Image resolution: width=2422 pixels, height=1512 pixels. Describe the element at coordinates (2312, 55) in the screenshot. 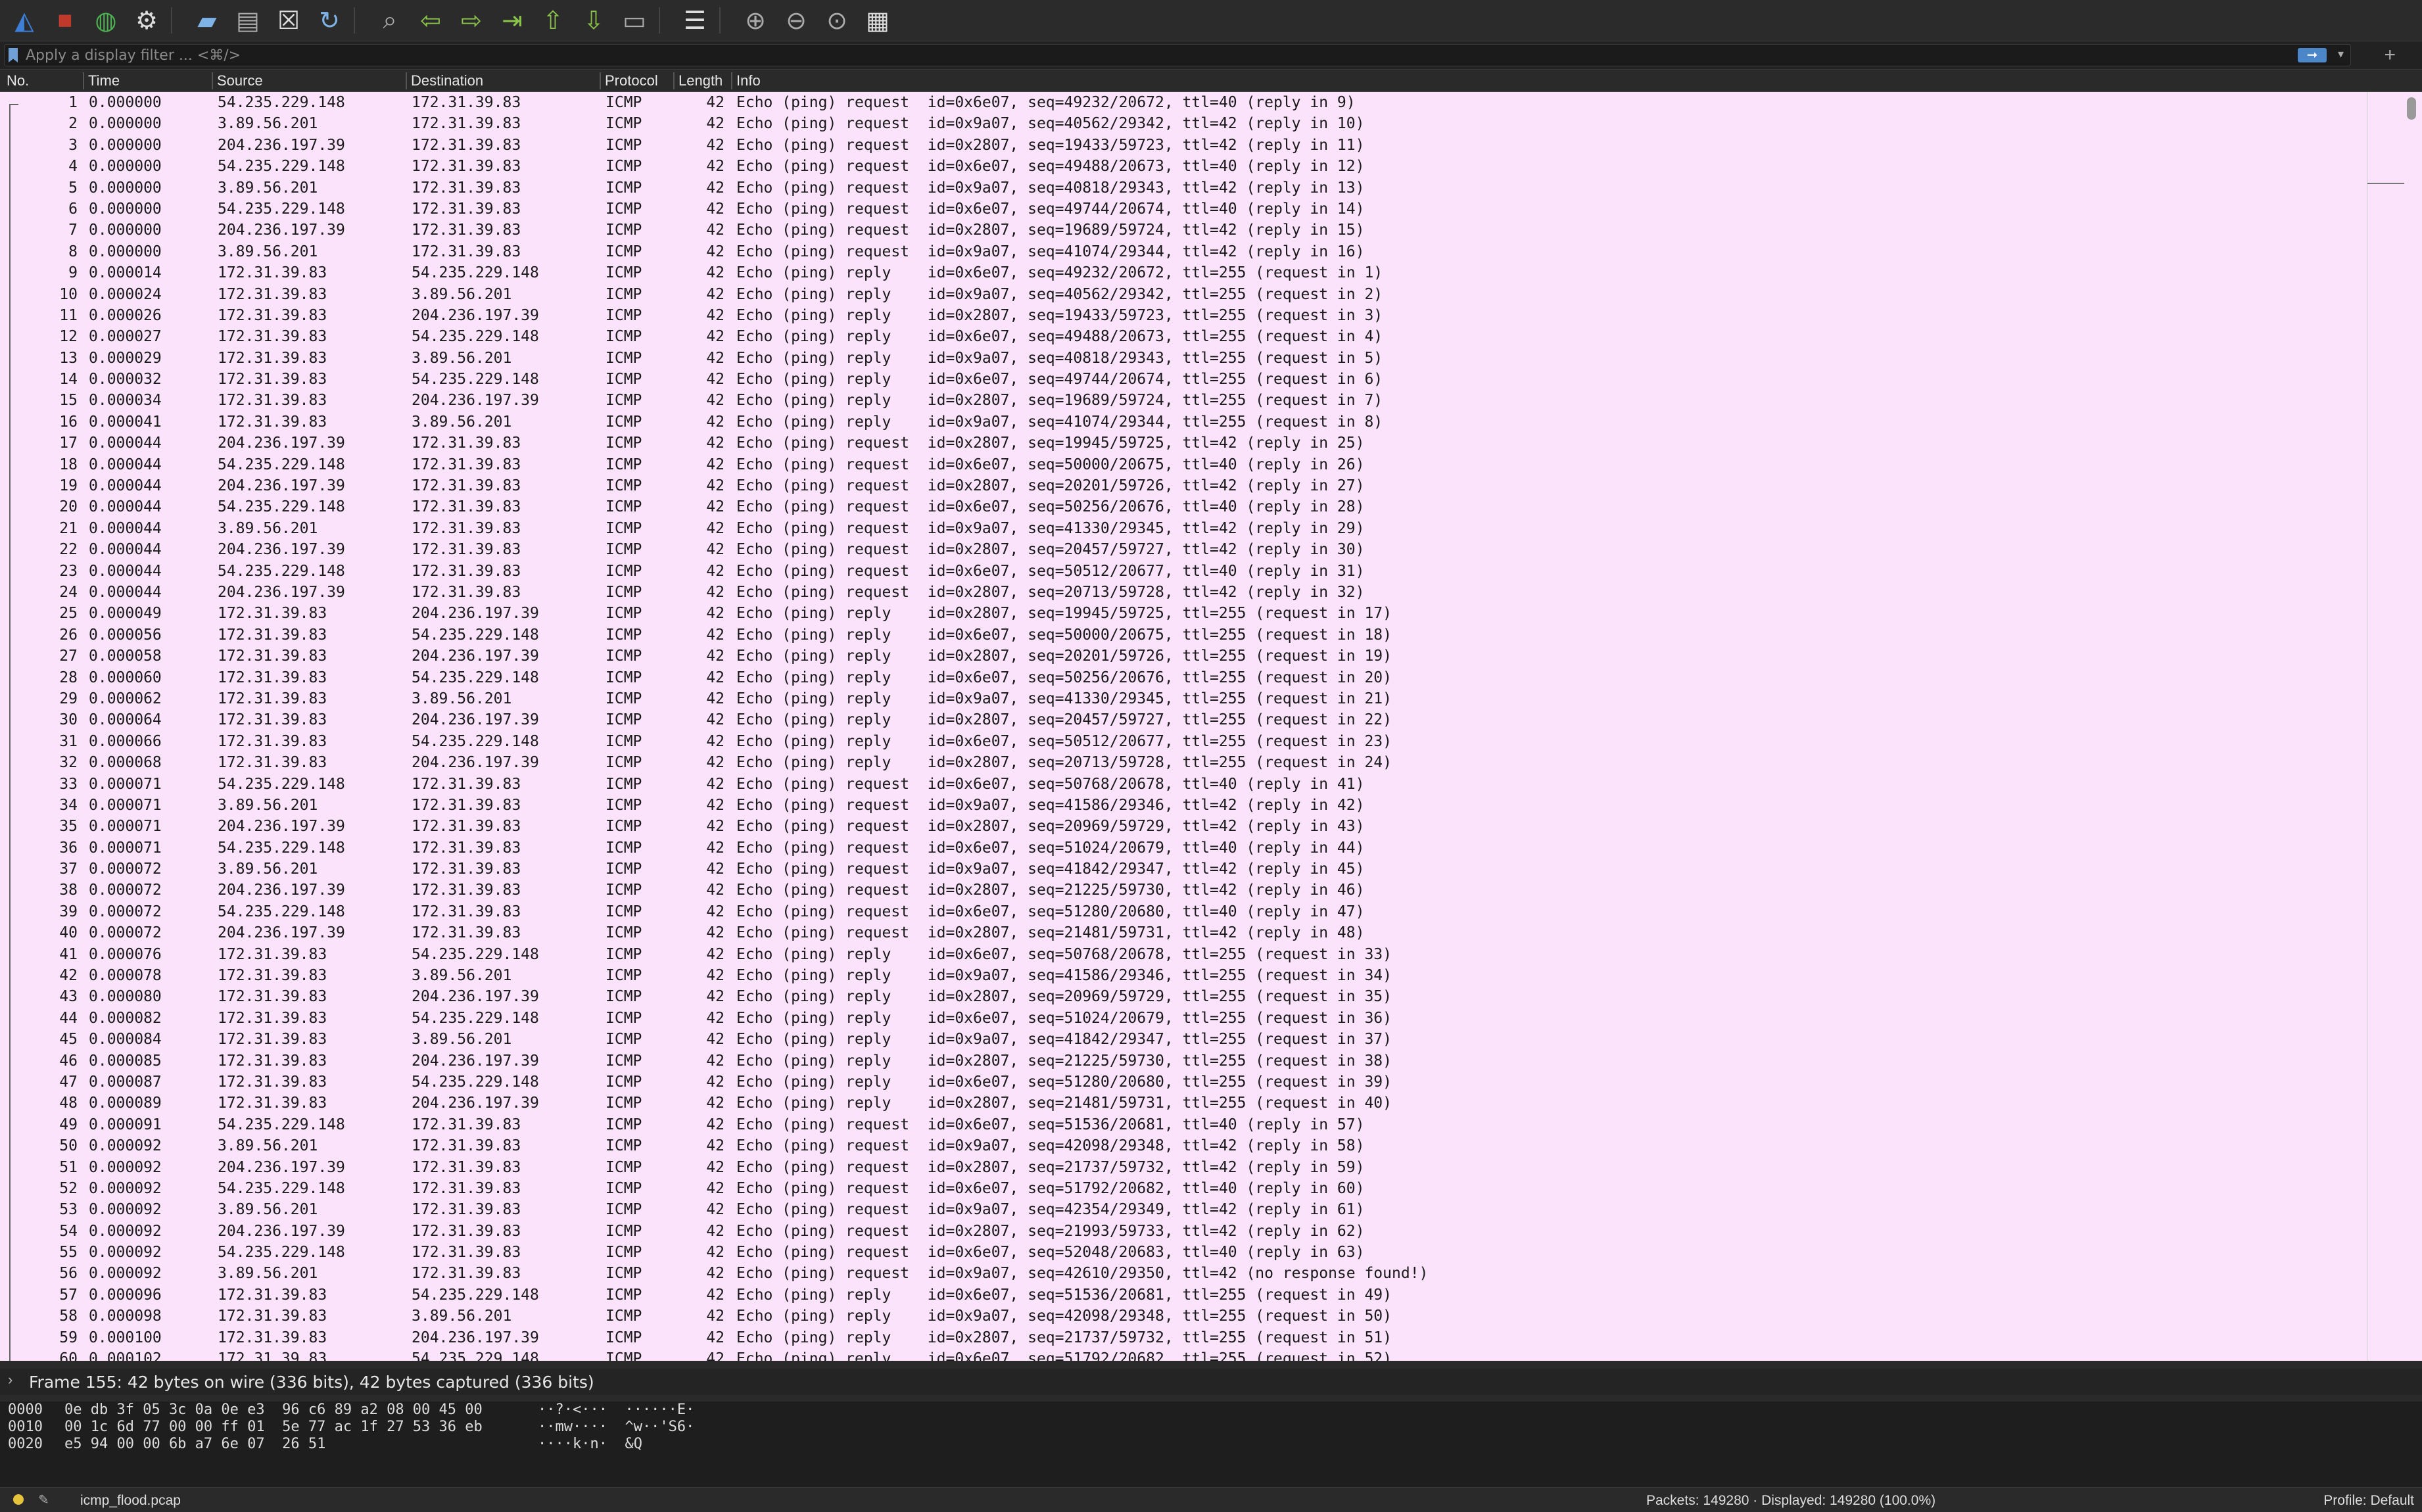

I see `apply-filter-button: ➞` at that location.